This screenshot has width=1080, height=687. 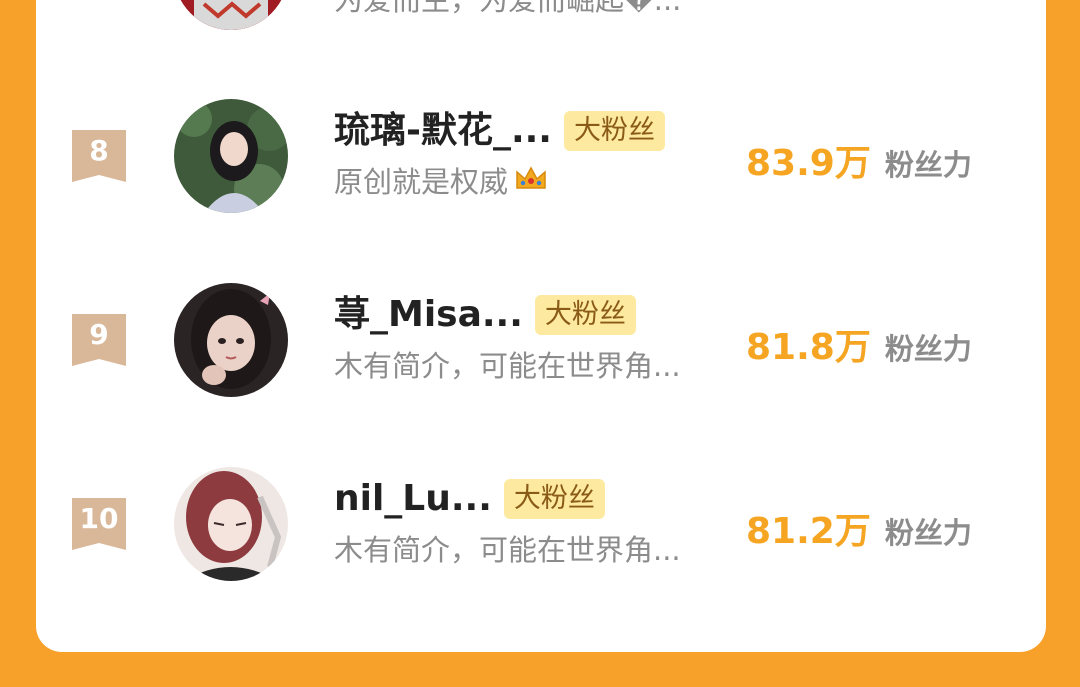 I want to click on rank-number: 9, so click(x=99, y=334).